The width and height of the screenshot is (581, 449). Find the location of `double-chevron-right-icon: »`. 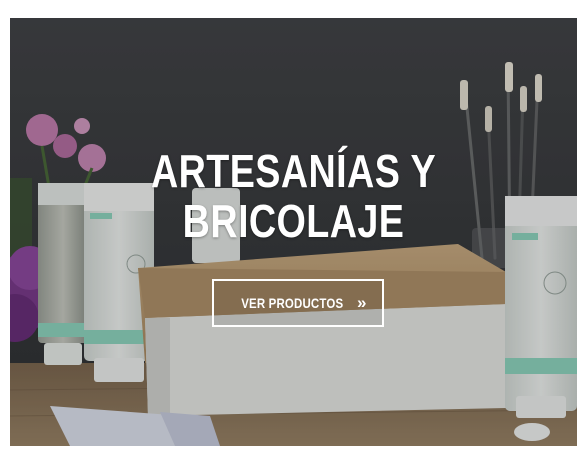

double-chevron-right-icon: » is located at coordinates (362, 302).